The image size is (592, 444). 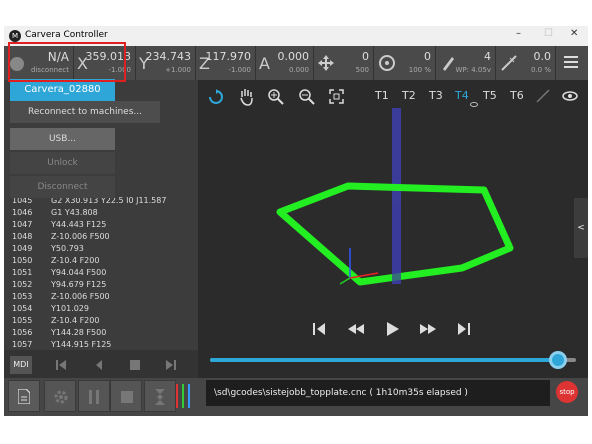 I want to click on gcode-line: 1047 Y44.443 F125, so click(x=103, y=226).